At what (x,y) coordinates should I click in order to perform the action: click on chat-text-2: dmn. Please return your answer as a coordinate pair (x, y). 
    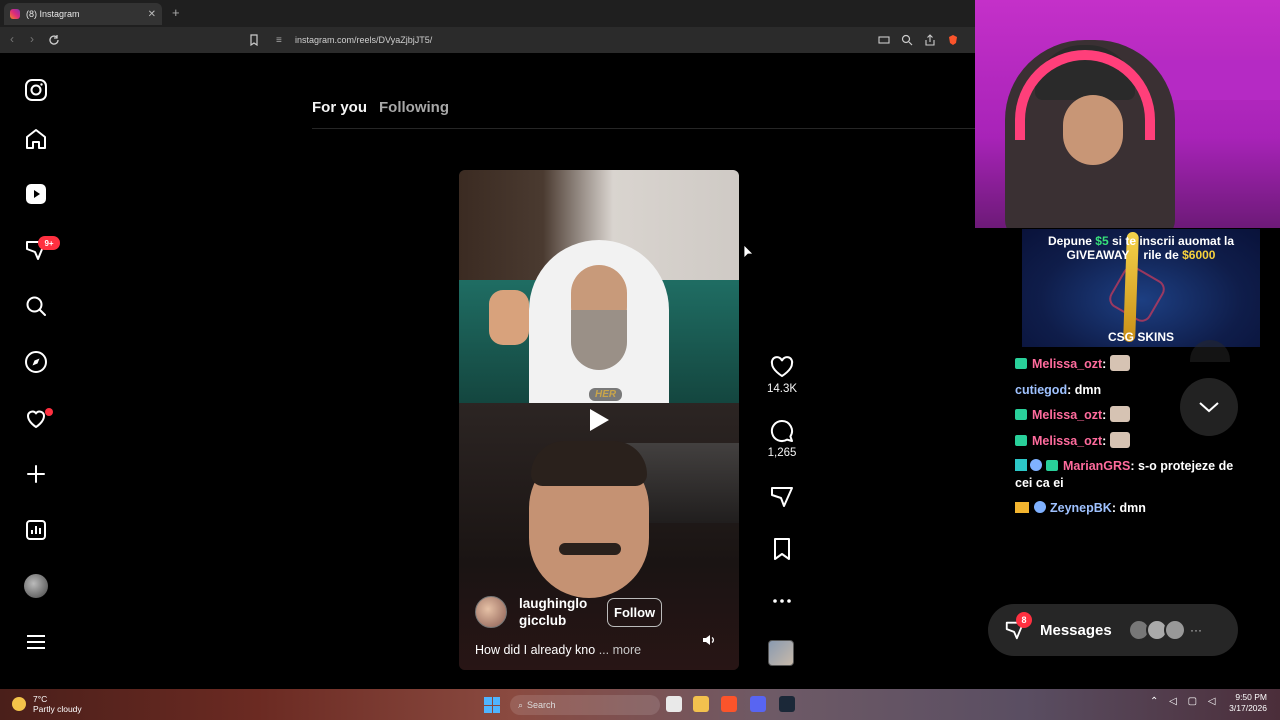
    Looking at the image, I should click on (1086, 389).